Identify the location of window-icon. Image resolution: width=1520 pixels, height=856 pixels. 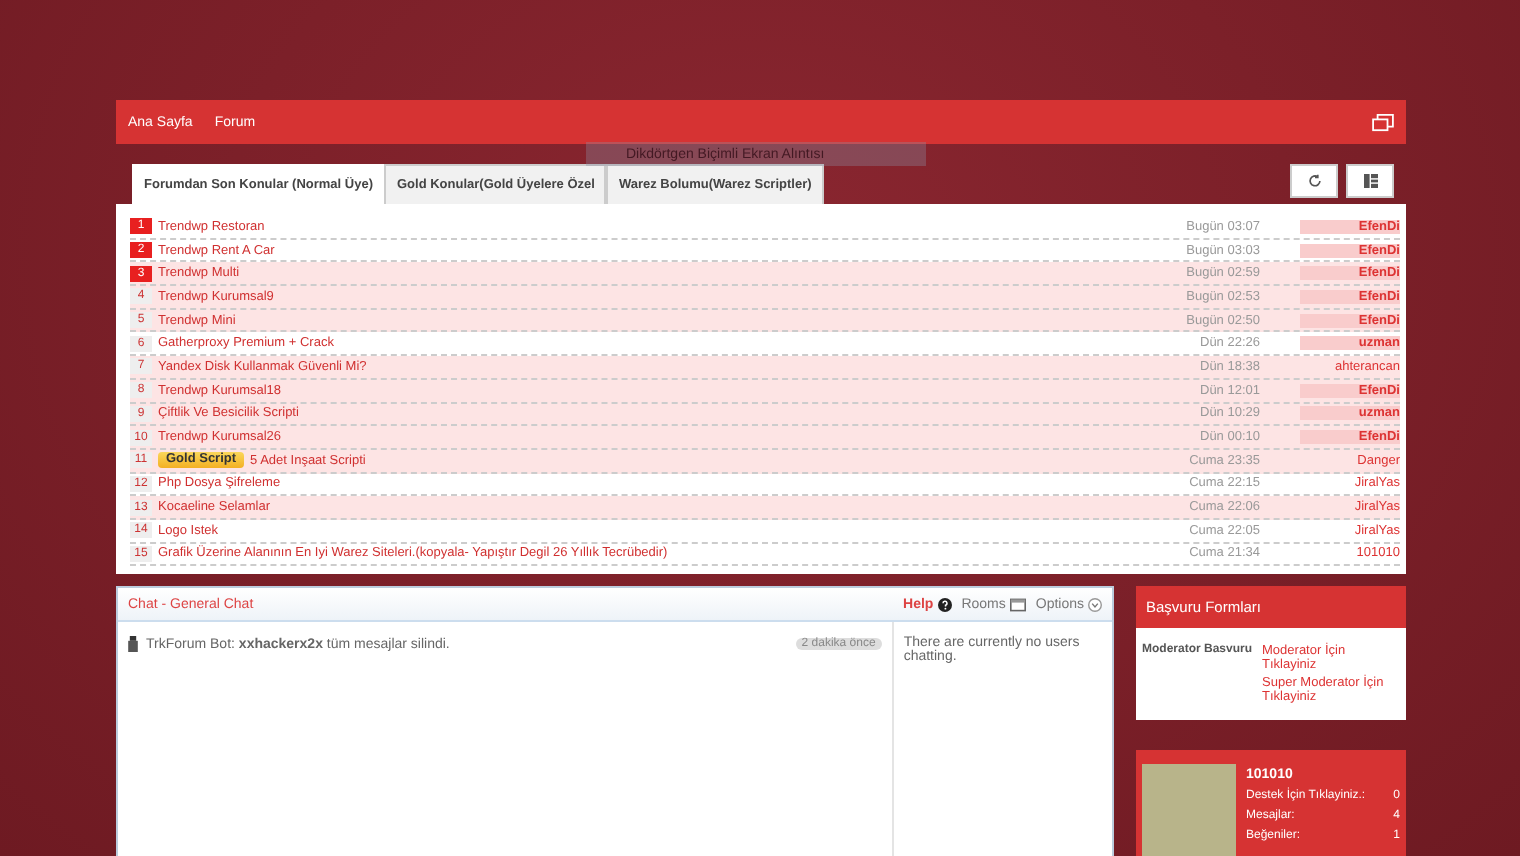
(1017, 604).